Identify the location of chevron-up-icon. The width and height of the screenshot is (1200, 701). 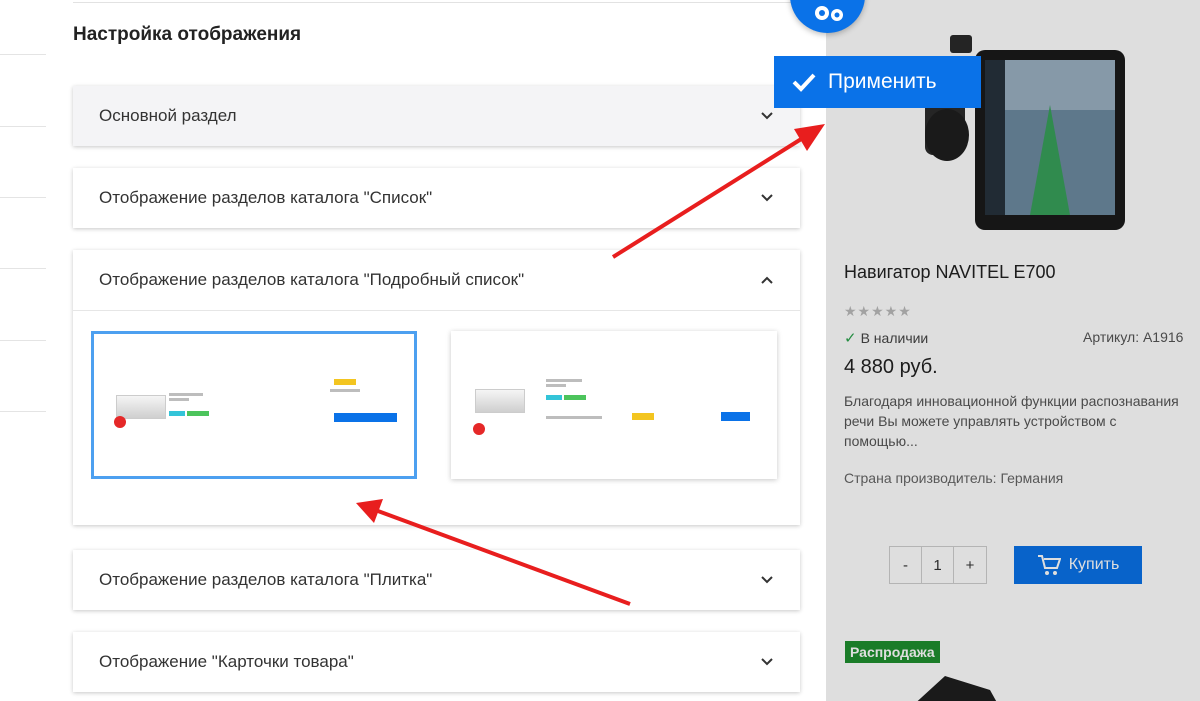
(767, 280).